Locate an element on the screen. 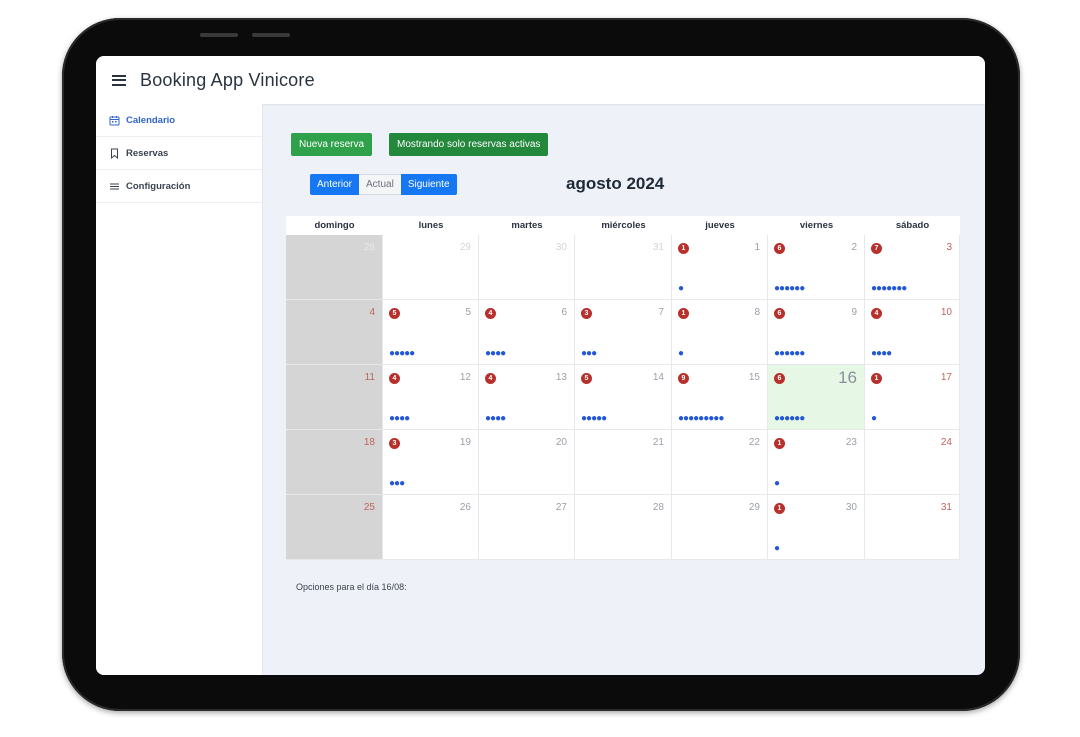 The image size is (1080, 737). sidebar-item-configuracion: Configuración is located at coordinates (179, 186).